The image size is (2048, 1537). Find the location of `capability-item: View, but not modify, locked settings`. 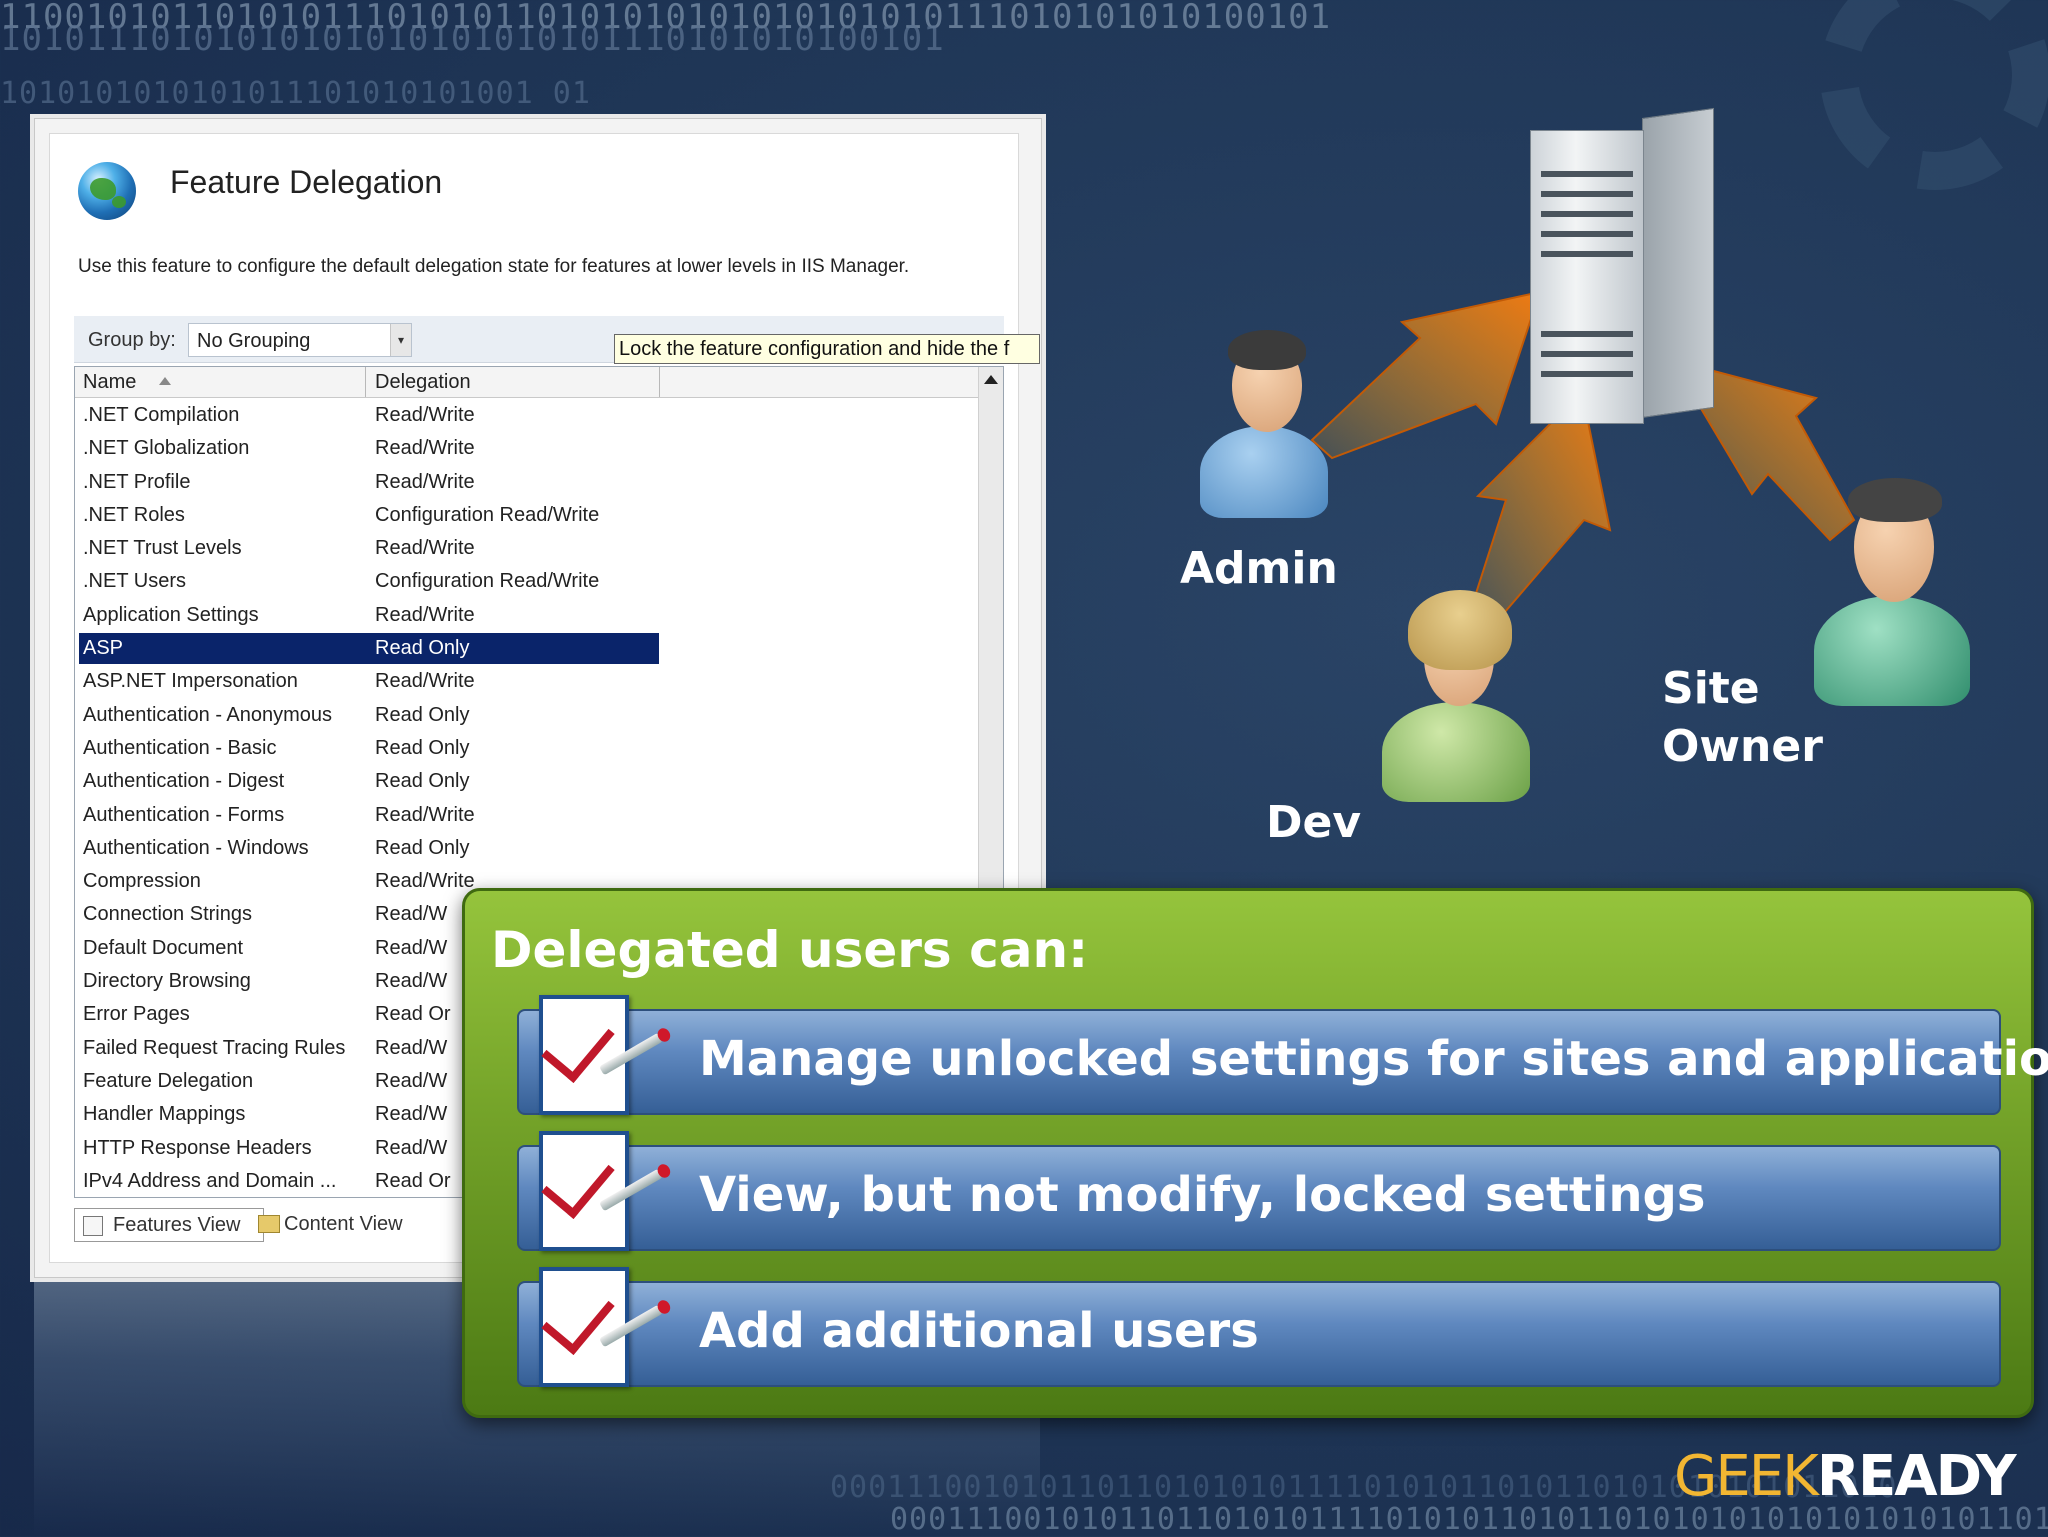

capability-item: View, but not modify, locked settings is located at coordinates (1259, 1191).